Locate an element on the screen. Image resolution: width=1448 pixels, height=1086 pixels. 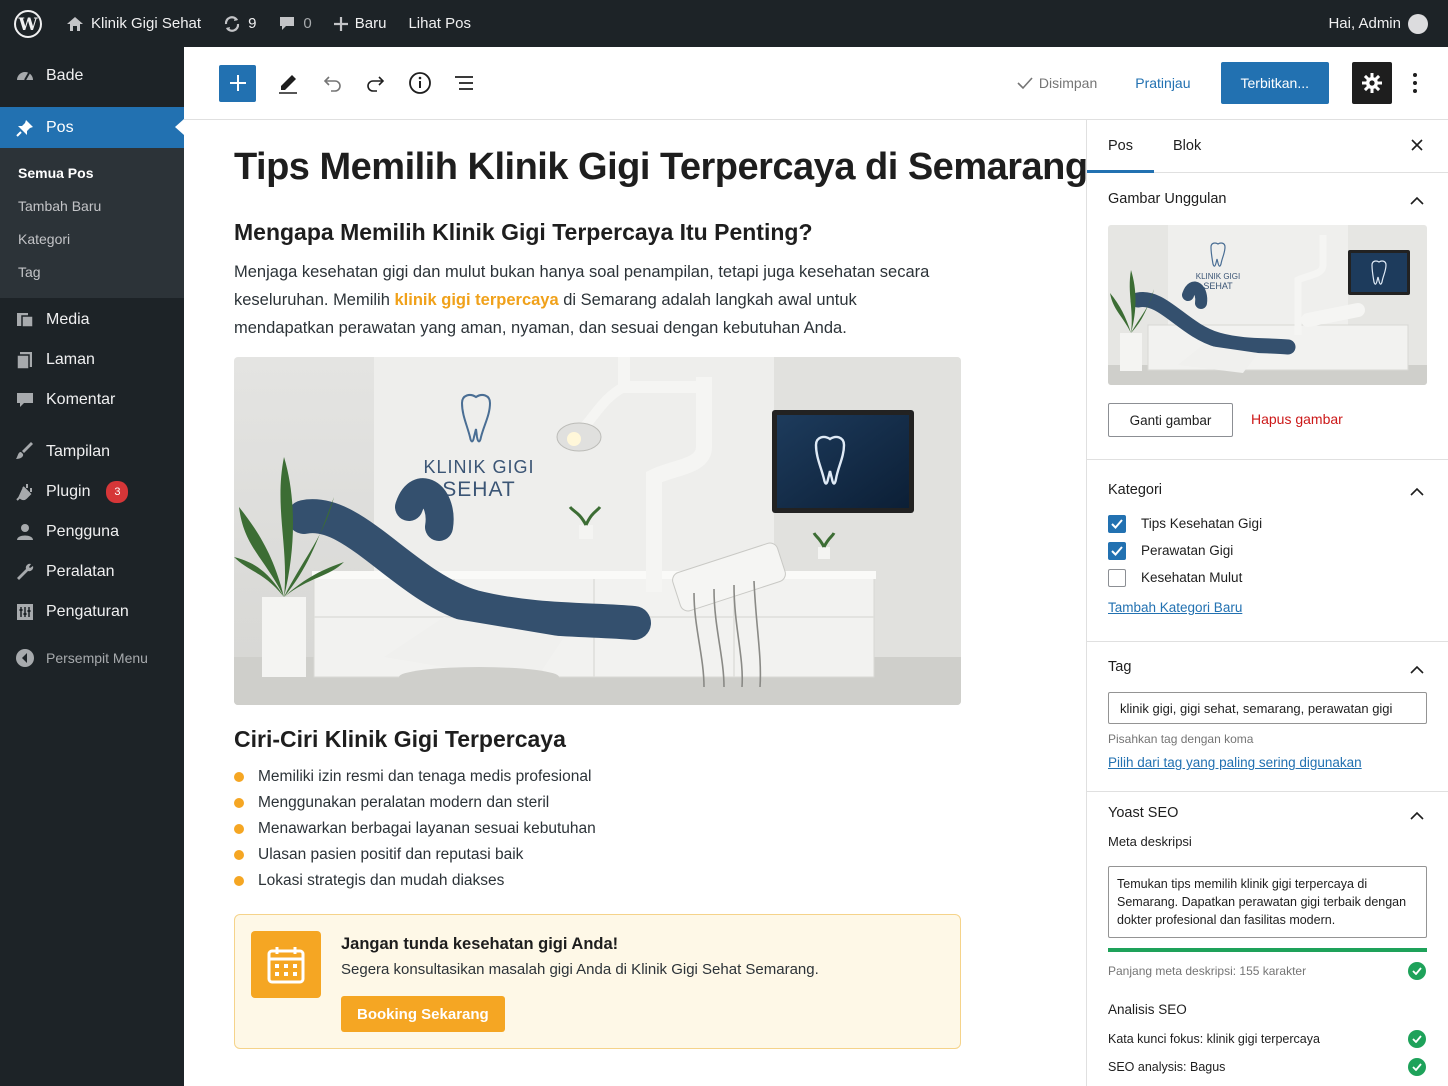
meta-length-text: Panjang meta deskripsi: 155 karakter is located at coordinates (1207, 971).